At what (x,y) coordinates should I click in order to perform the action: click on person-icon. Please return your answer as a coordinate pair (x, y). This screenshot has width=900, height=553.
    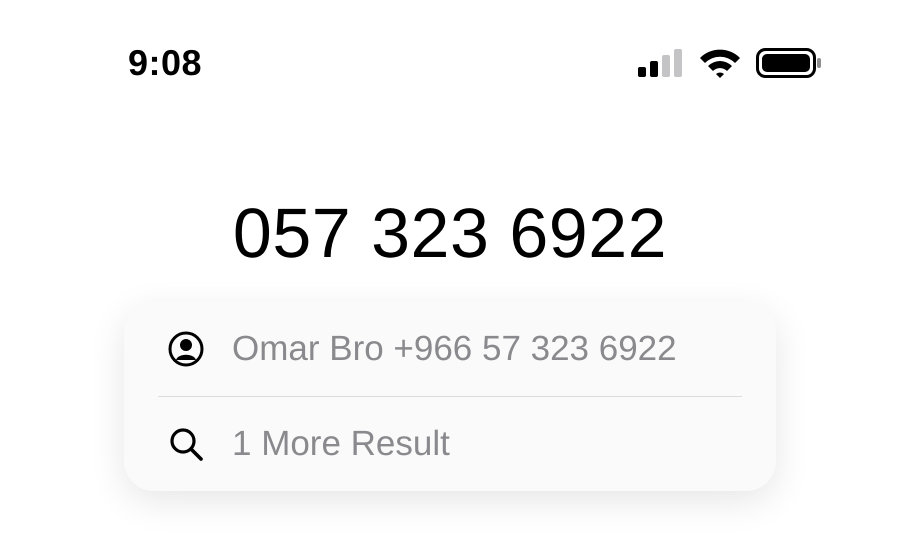
    Looking at the image, I should click on (186, 349).